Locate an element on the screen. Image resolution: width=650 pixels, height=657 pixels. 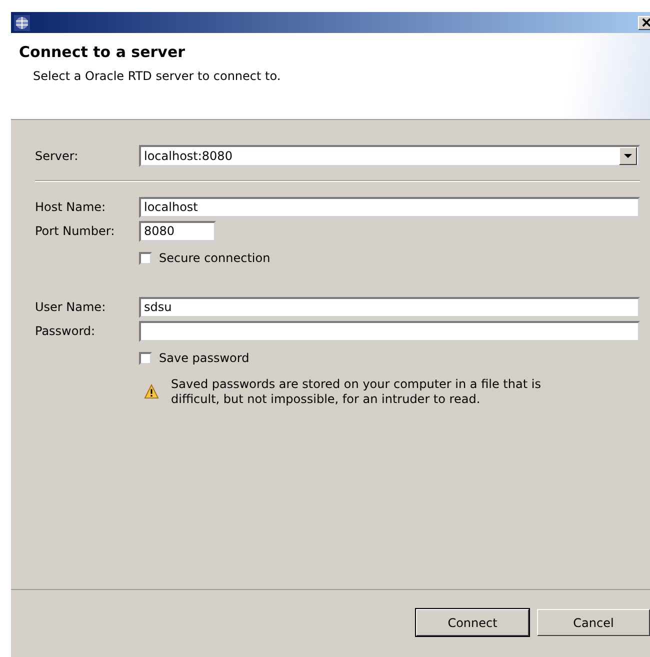
field-label: Port Number: is located at coordinates (75, 231).